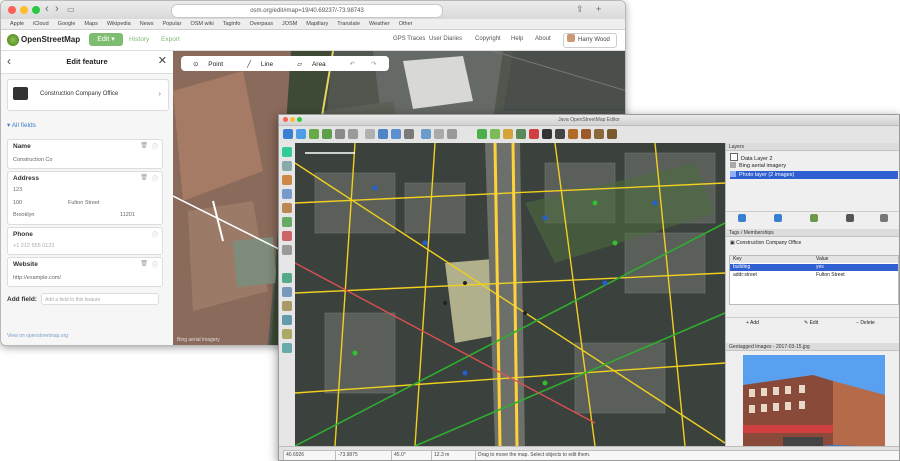  What do you see at coordinates (445, 39) in the screenshot?
I see `user-diaries-link: User Diaries` at bounding box center [445, 39].